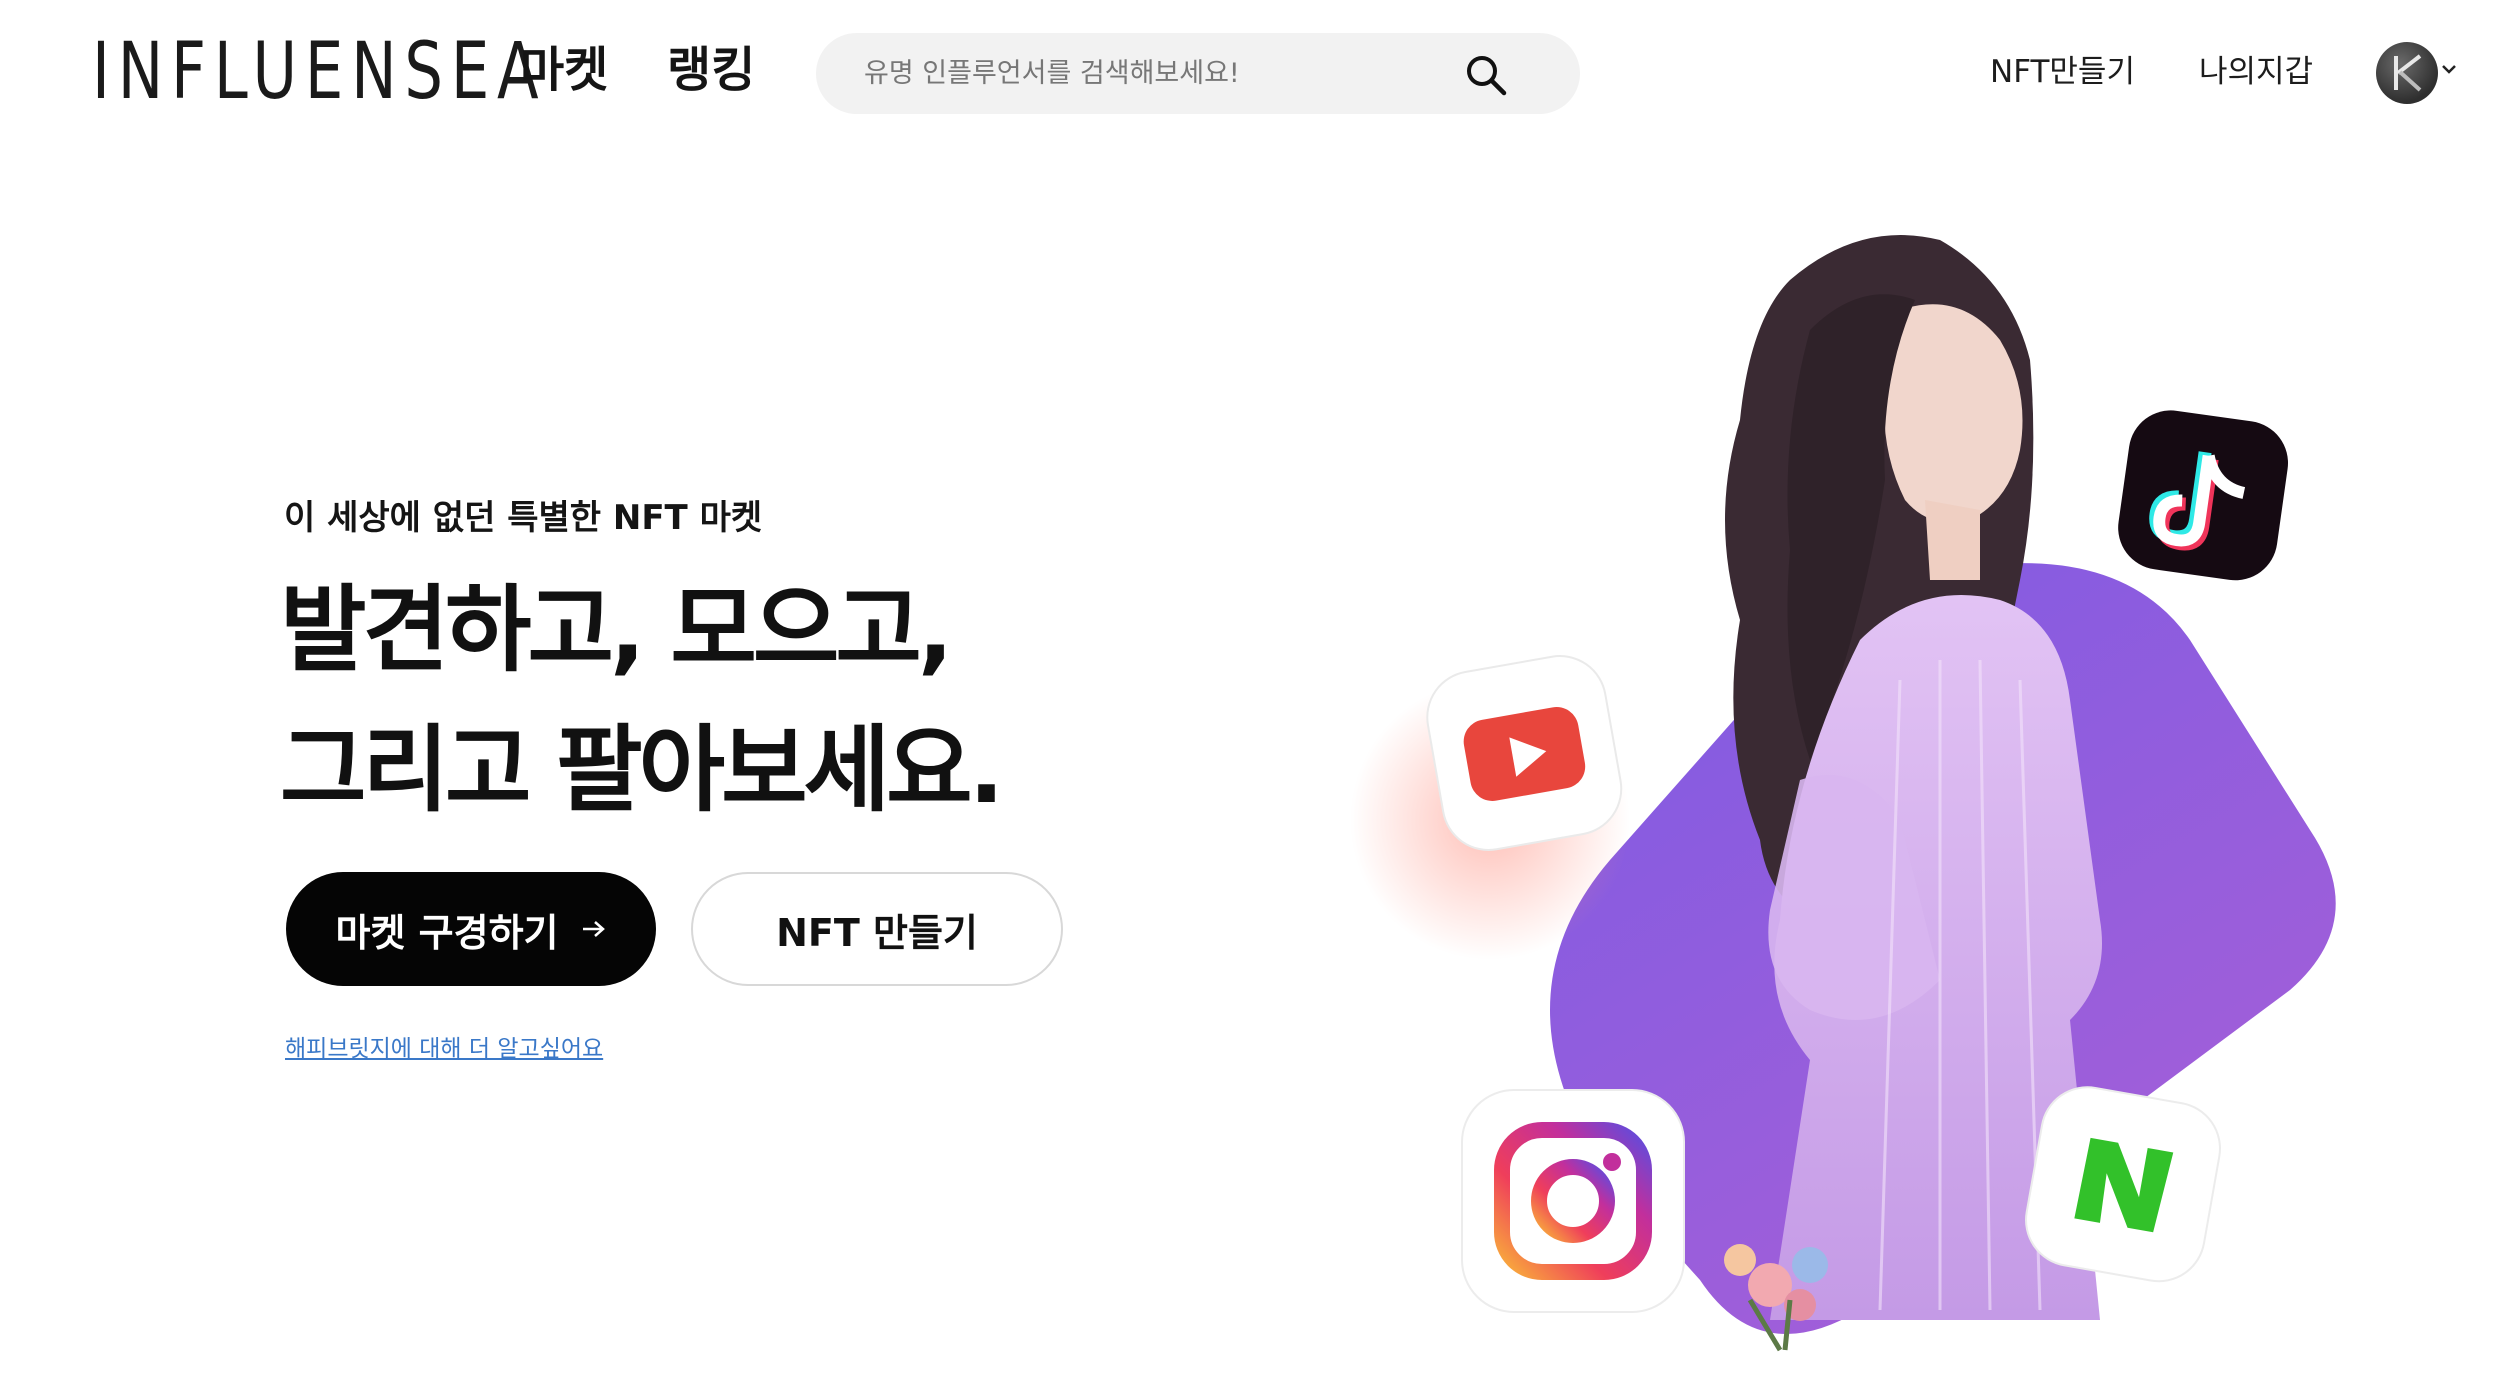 Image resolution: width=2498 pixels, height=1398 pixels. I want to click on hero-subtitle: 이 세상에 없던 특별한 NFT 마켓, so click(523, 518).